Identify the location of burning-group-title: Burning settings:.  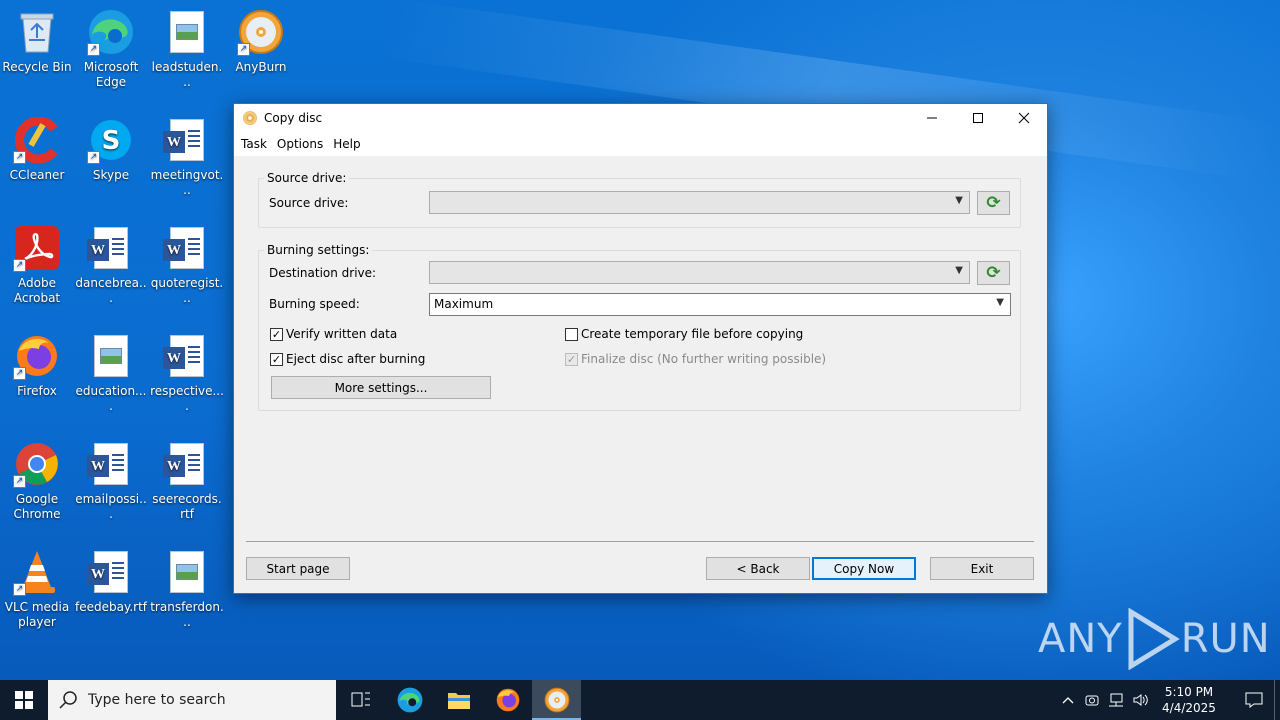
(318, 250).